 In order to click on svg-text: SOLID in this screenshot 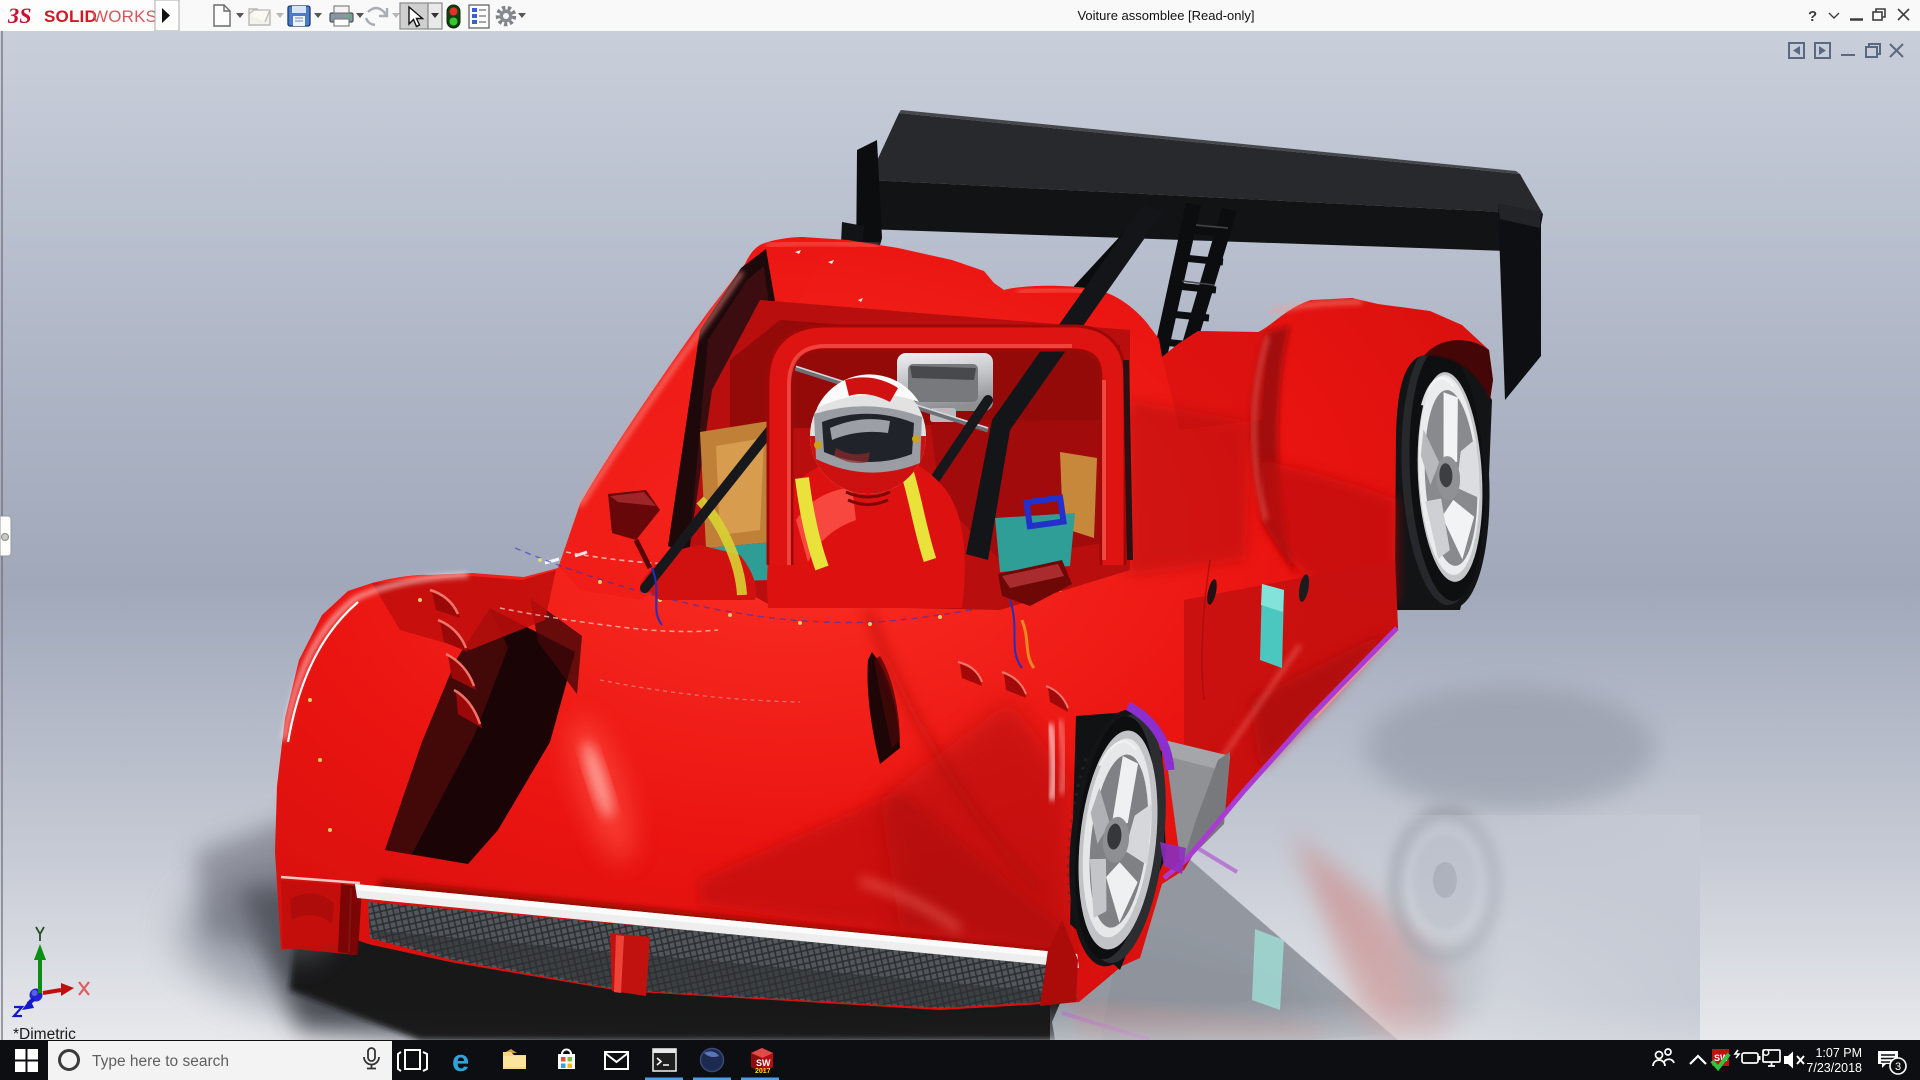, I will do `click(70, 16)`.